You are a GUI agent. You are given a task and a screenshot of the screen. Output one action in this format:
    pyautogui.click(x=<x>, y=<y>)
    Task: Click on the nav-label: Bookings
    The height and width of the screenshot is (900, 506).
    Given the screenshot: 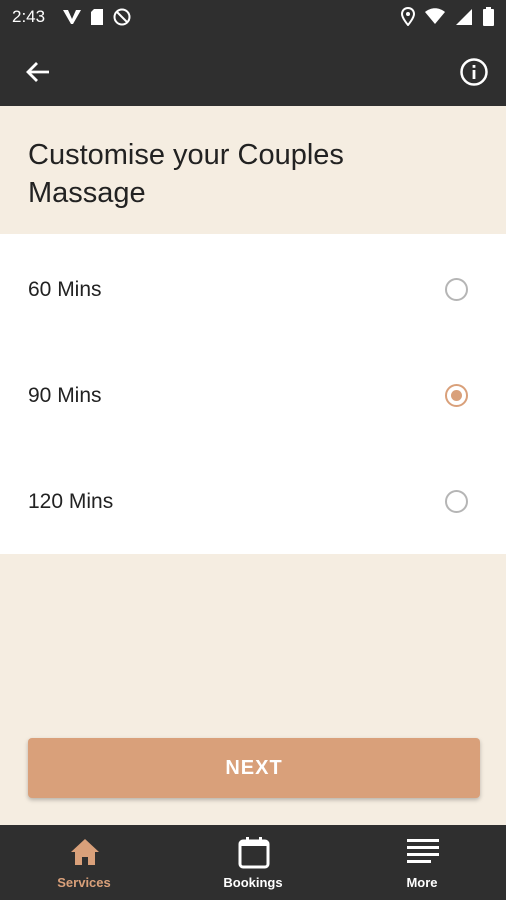 What is the action you would take?
    pyautogui.click(x=253, y=882)
    